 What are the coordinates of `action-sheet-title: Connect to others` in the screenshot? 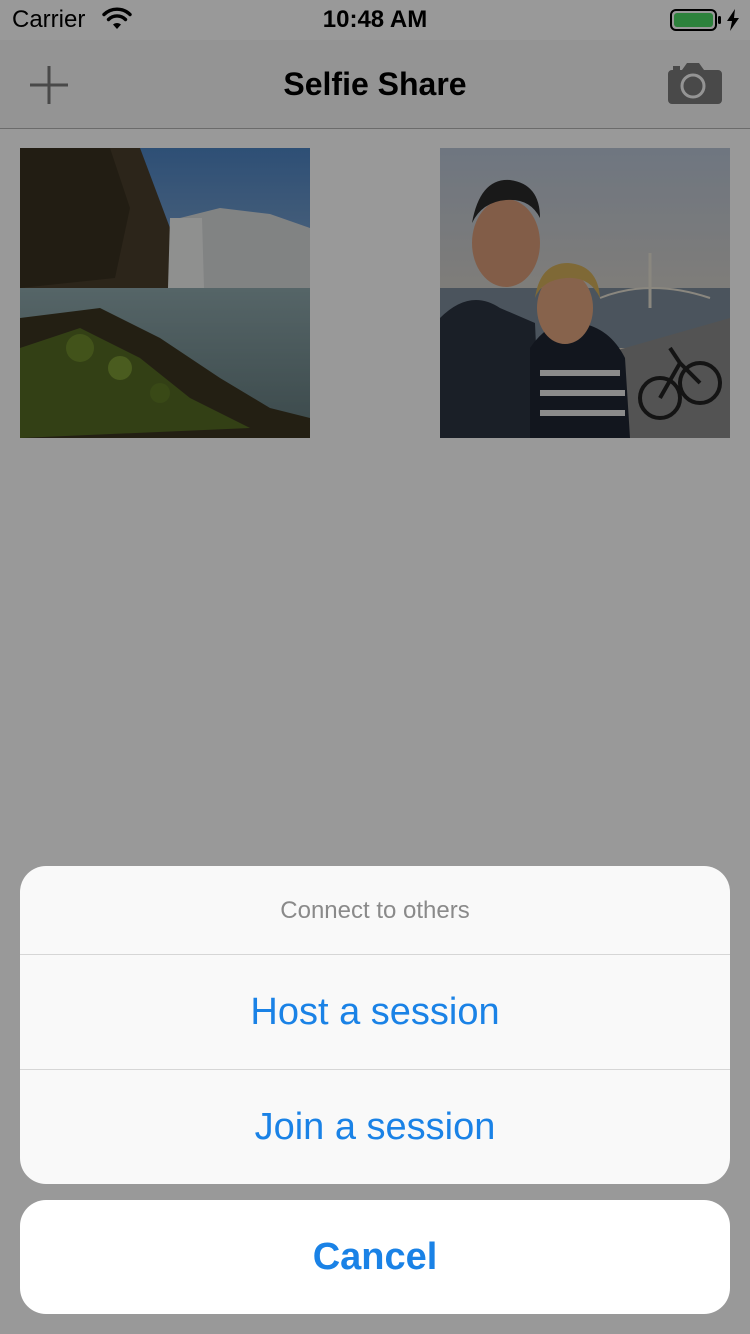 It's located at (375, 910).